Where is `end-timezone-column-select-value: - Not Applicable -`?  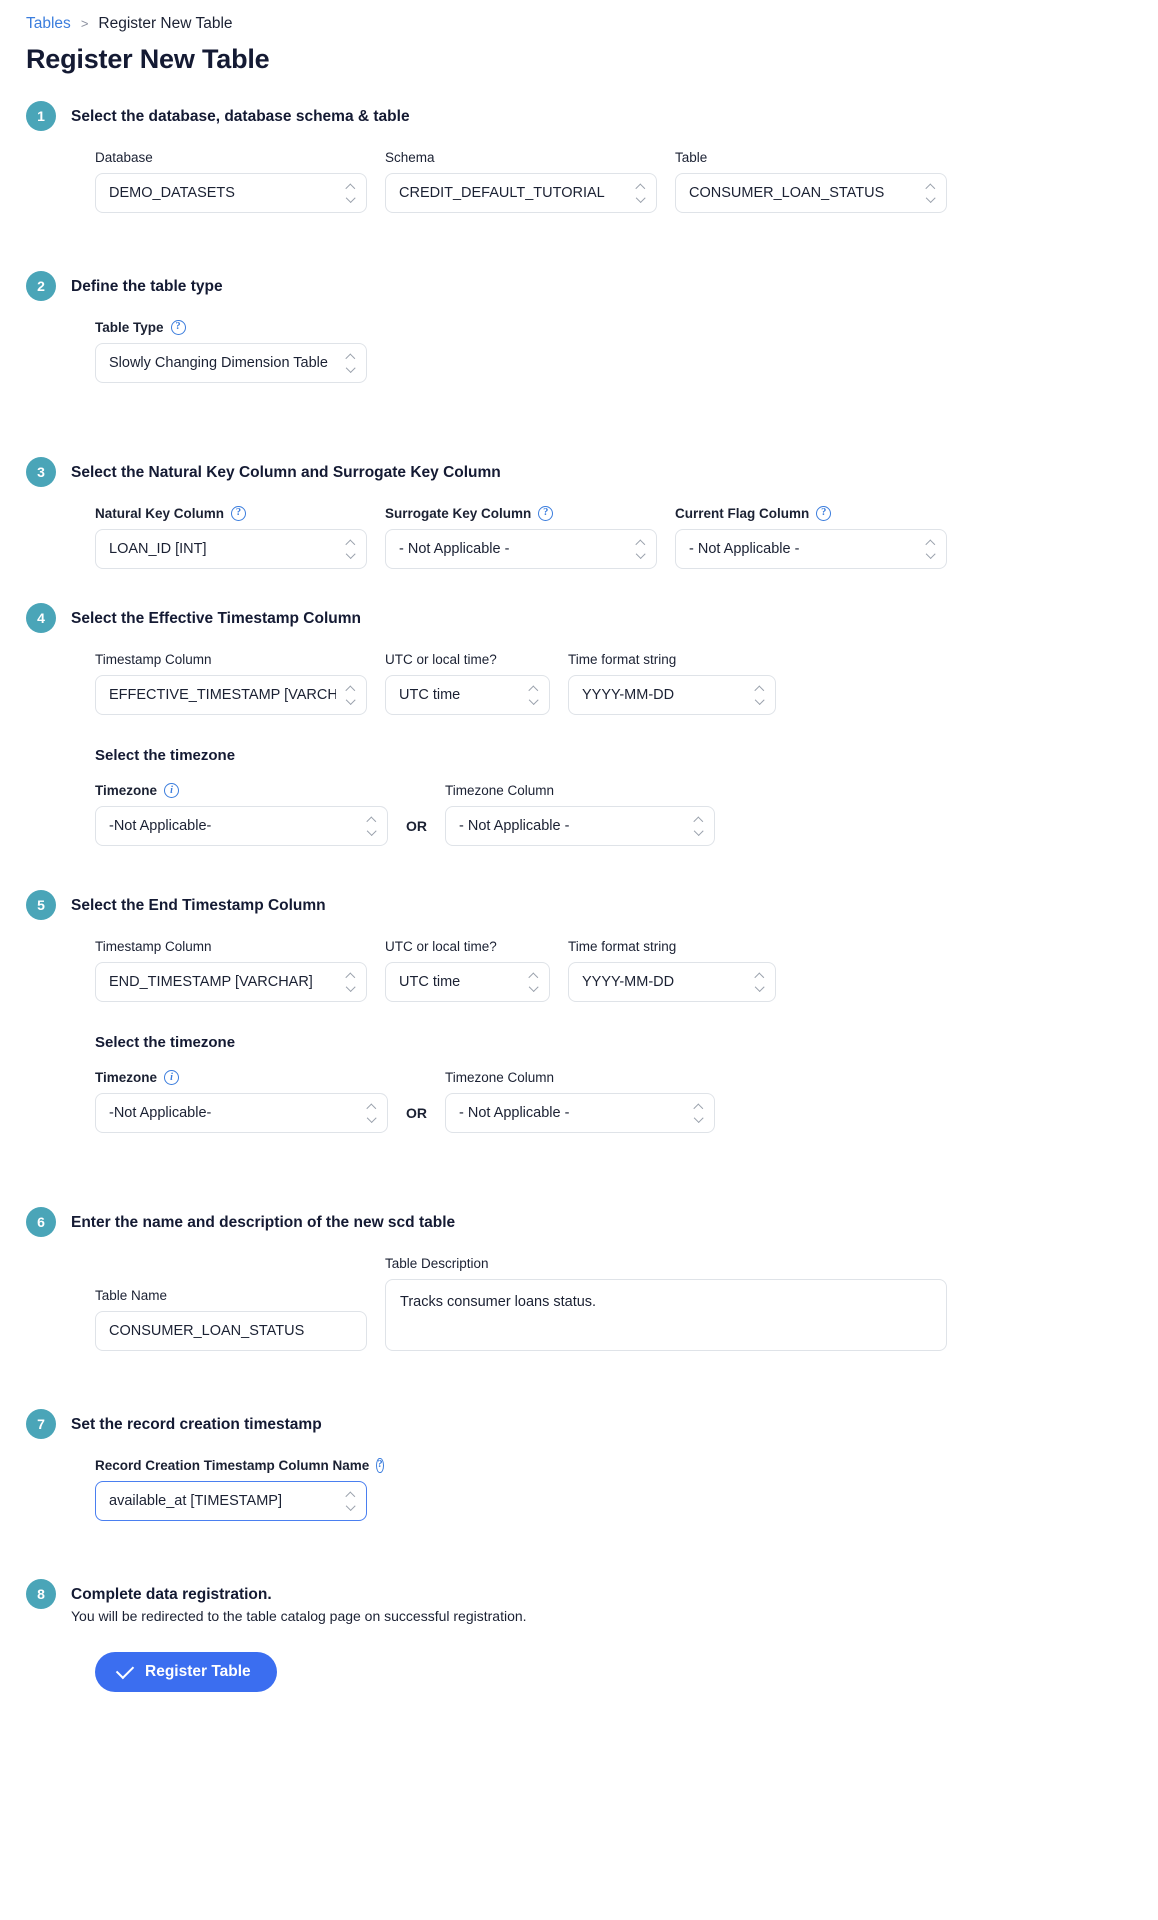 end-timezone-column-select-value: - Not Applicable - is located at coordinates (514, 1113).